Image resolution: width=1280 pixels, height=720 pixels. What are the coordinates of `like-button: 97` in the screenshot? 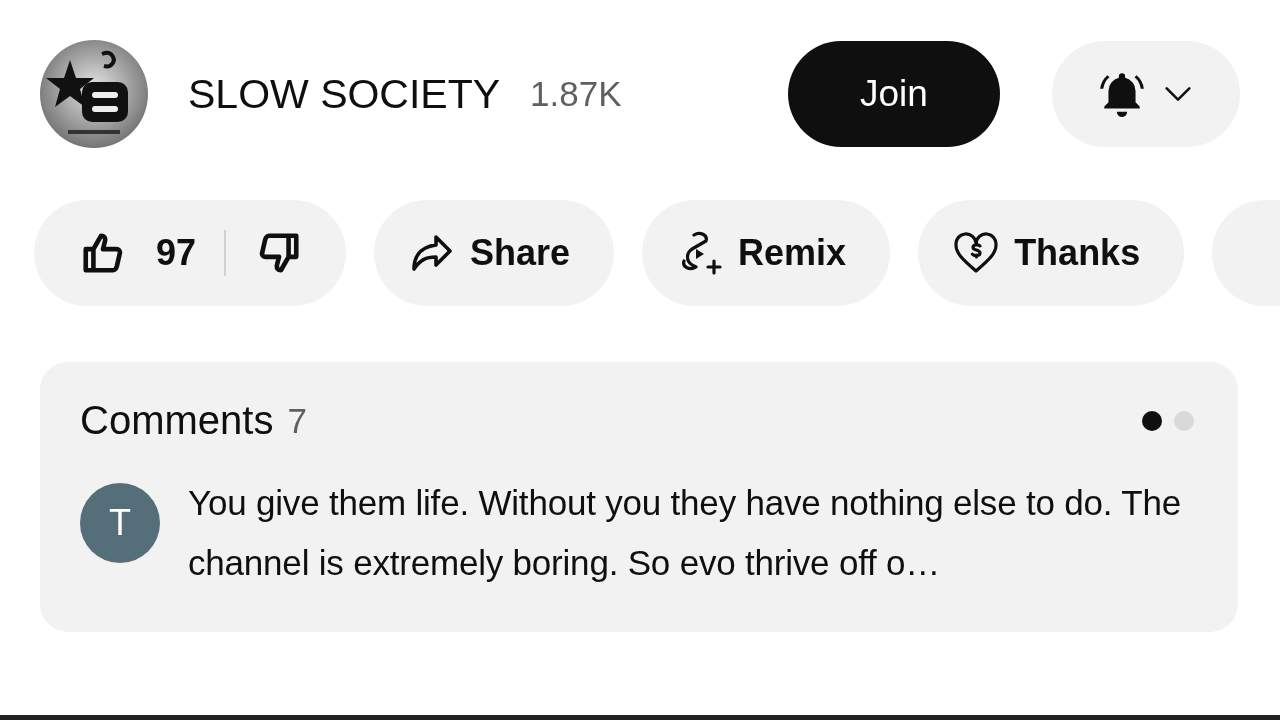 It's located at (138, 253).